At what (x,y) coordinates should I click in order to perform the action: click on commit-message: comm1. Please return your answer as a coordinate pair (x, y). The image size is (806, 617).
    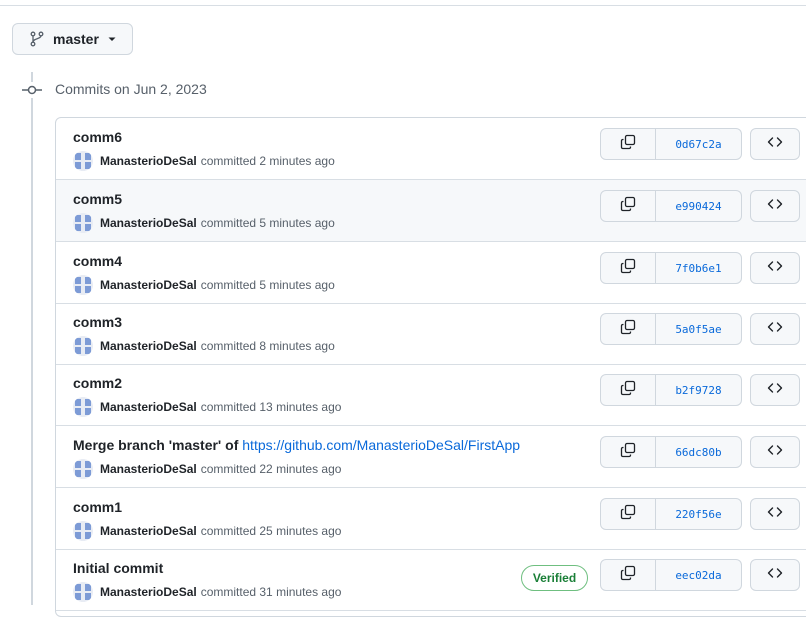
    Looking at the image, I should click on (97, 507).